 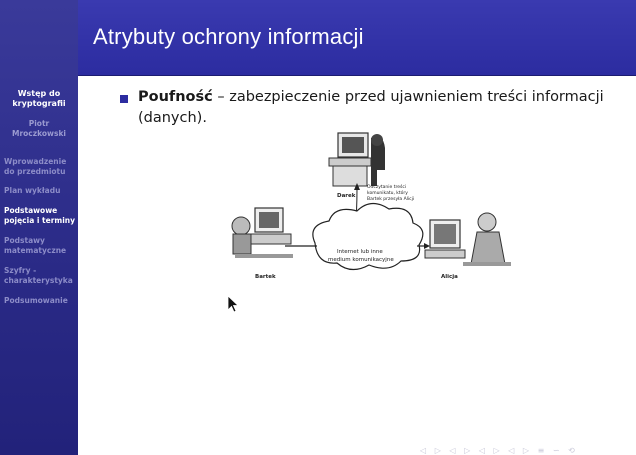 What do you see at coordinates (467, 239) in the screenshot?
I see `alicja-computer-icon` at bounding box center [467, 239].